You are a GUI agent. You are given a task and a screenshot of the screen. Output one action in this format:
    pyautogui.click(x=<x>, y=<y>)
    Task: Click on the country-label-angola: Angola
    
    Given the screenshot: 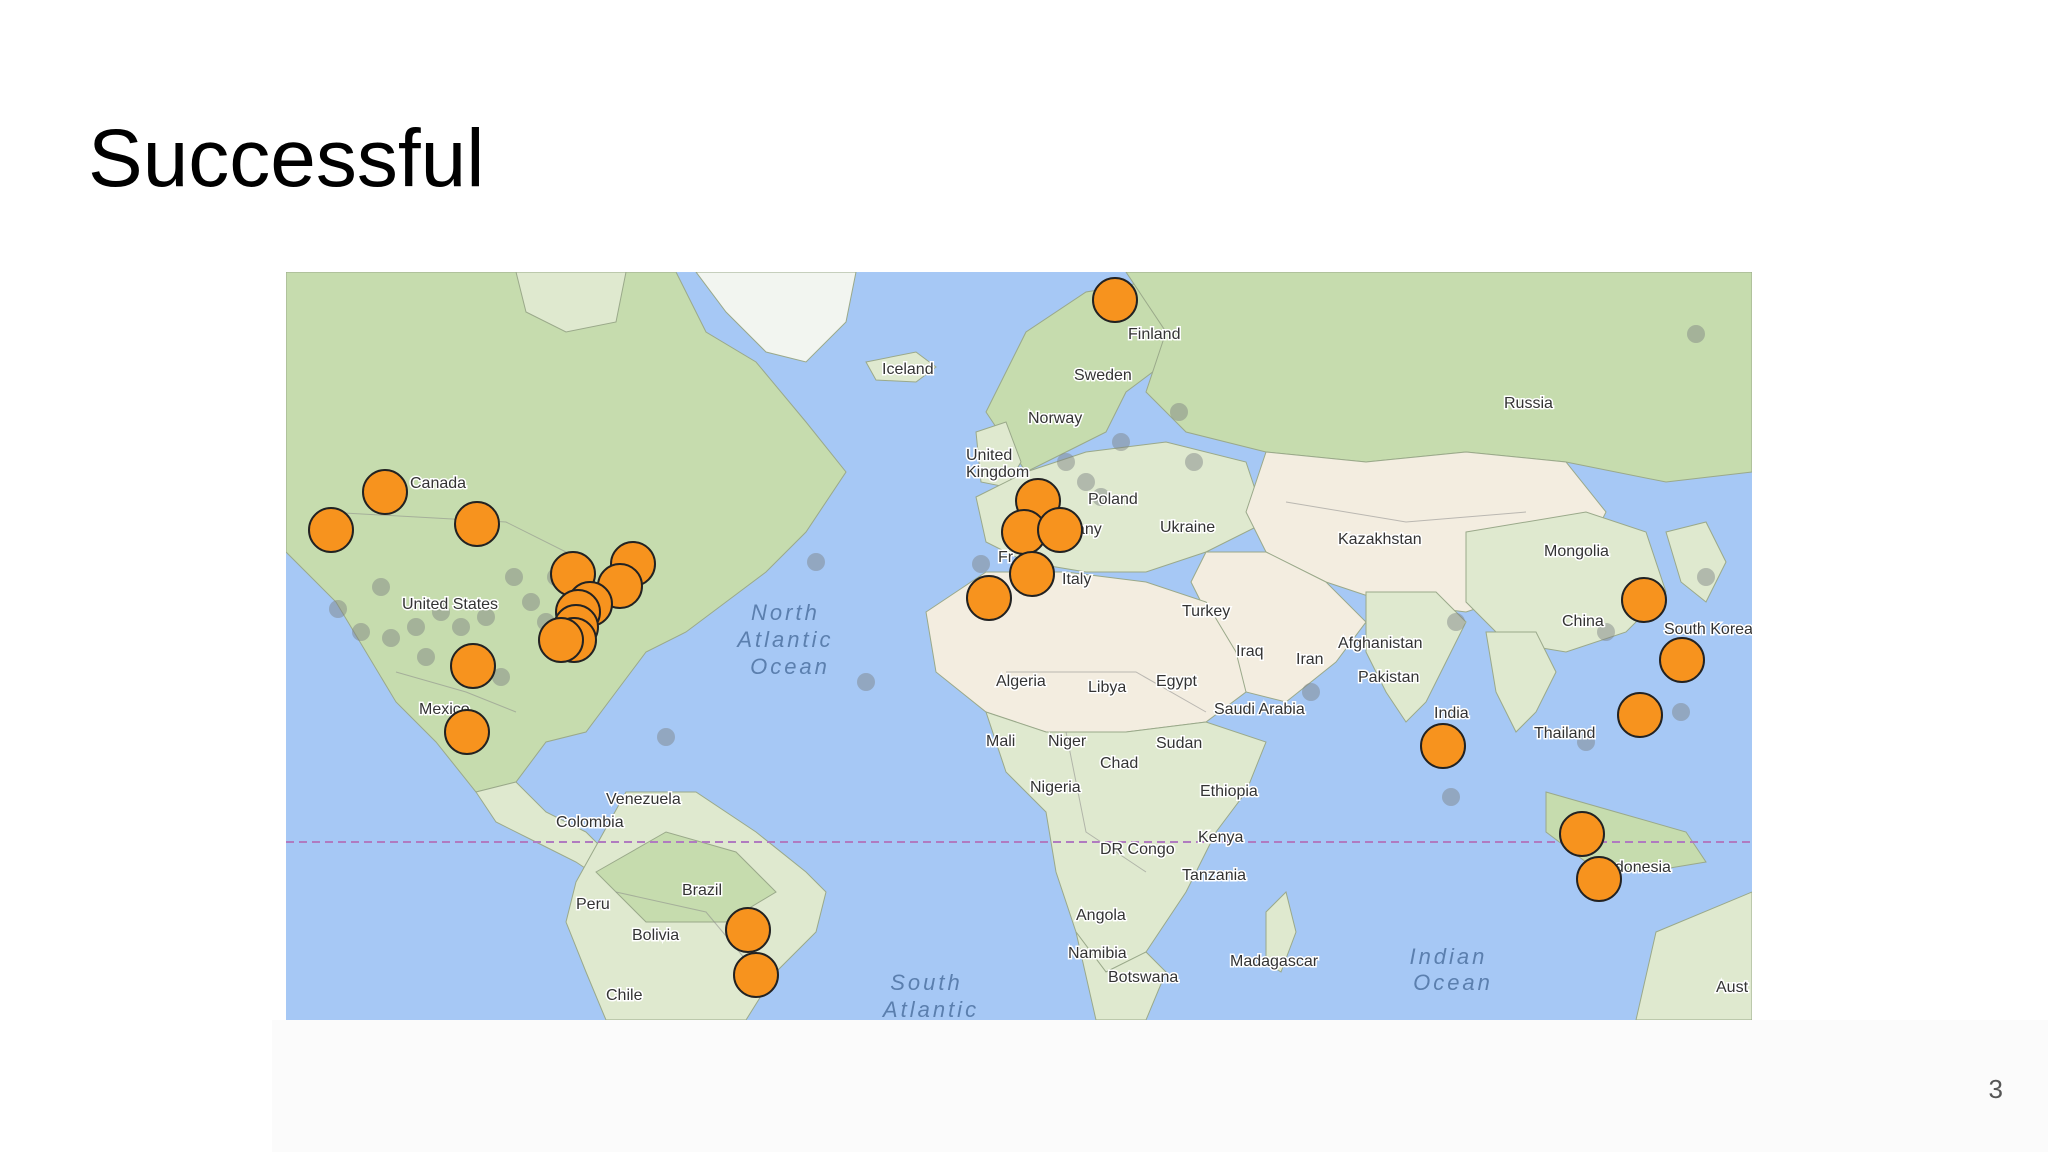 What is the action you would take?
    pyautogui.click(x=1101, y=915)
    